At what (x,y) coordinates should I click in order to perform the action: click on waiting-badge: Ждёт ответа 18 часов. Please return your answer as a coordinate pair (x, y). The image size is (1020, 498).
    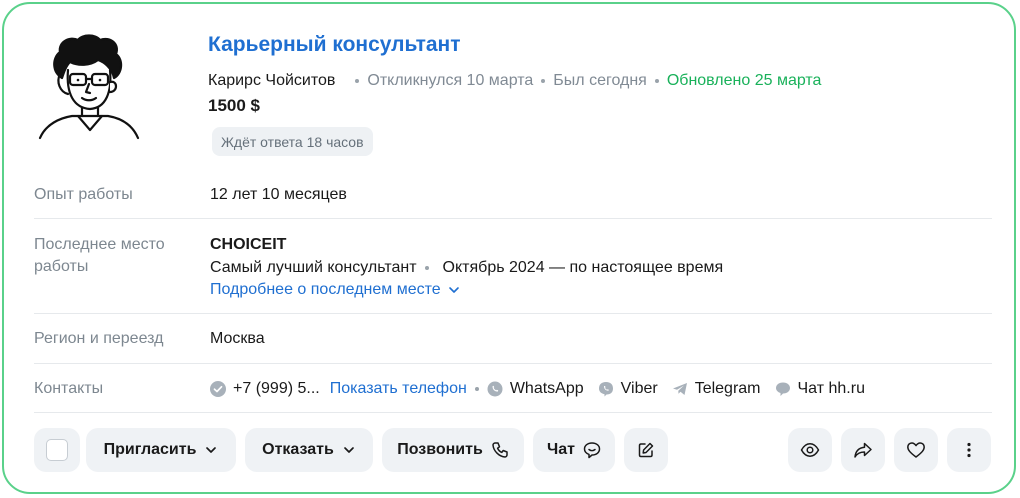
    Looking at the image, I should click on (292, 141).